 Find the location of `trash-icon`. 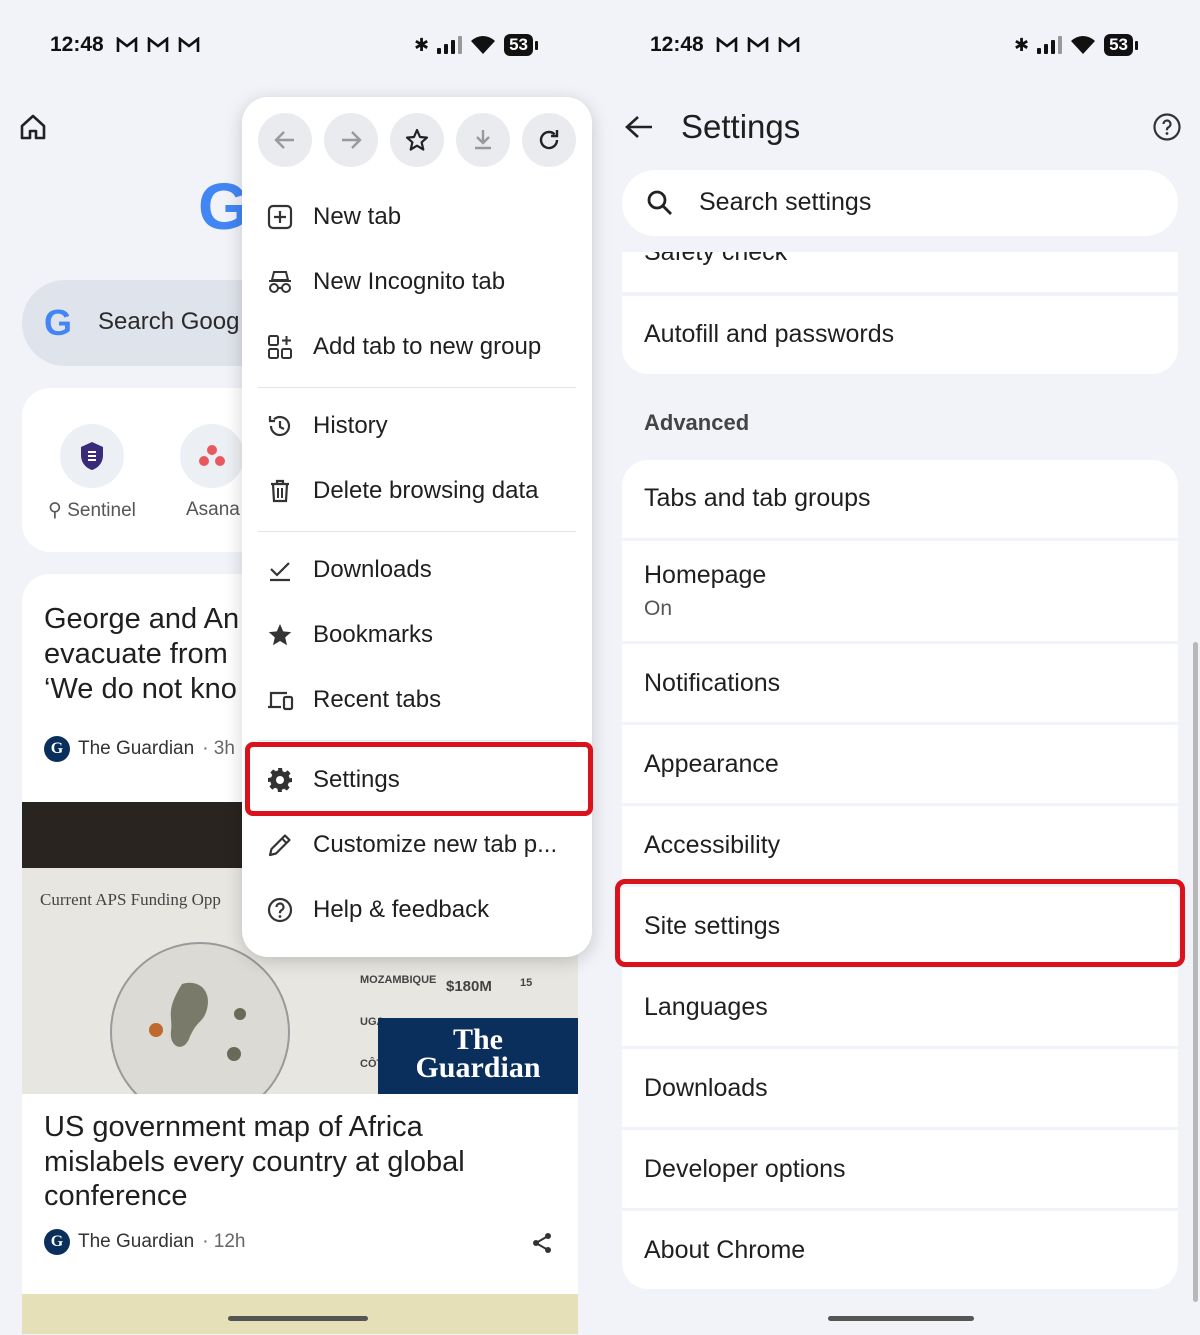

trash-icon is located at coordinates (280, 491).